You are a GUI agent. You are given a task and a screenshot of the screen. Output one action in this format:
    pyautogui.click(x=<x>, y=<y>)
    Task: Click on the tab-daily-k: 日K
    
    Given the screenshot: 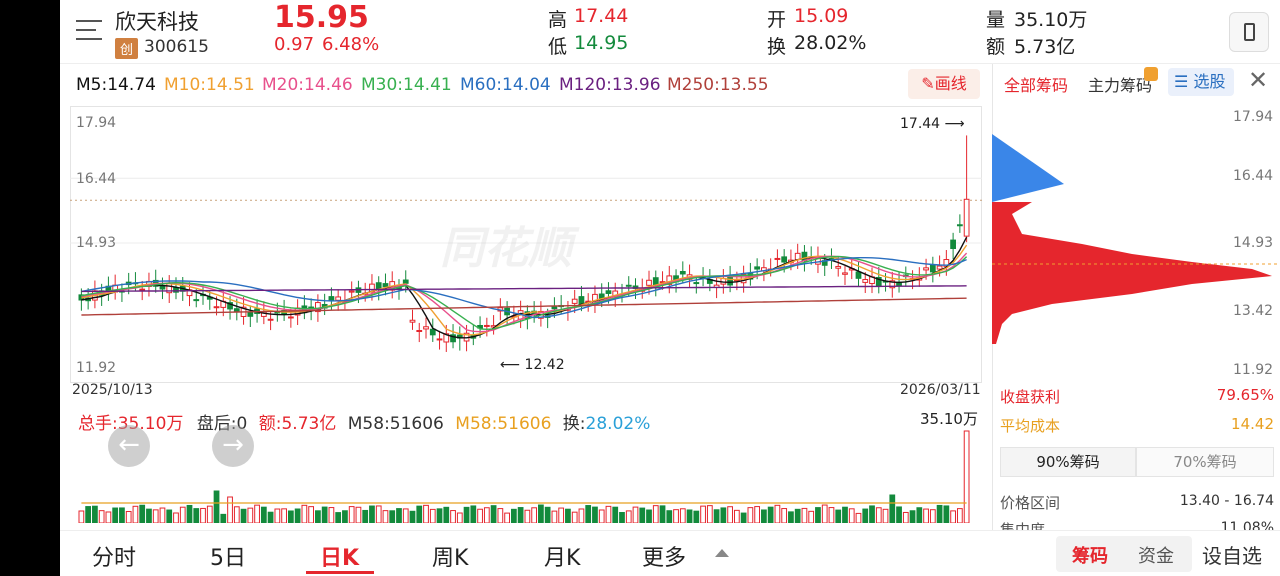 What is the action you would take?
    pyautogui.click(x=339, y=556)
    